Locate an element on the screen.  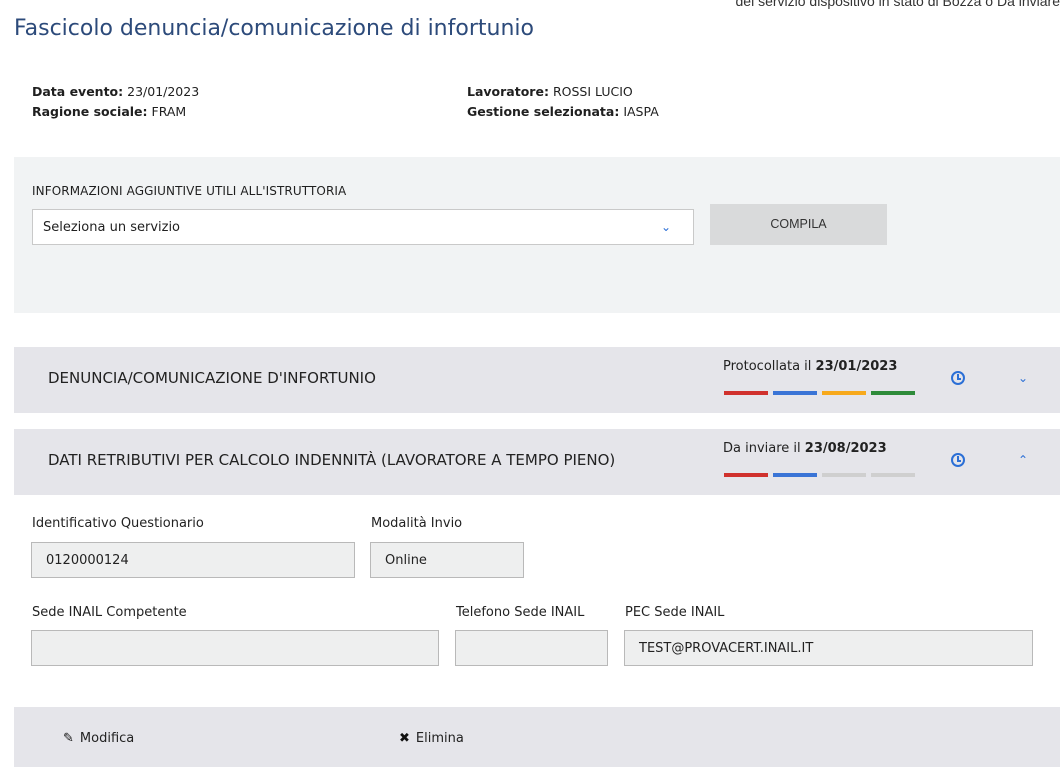
pec-sede-field: TEST@PROVACERT.INAIL.IT is located at coordinates (828, 648).